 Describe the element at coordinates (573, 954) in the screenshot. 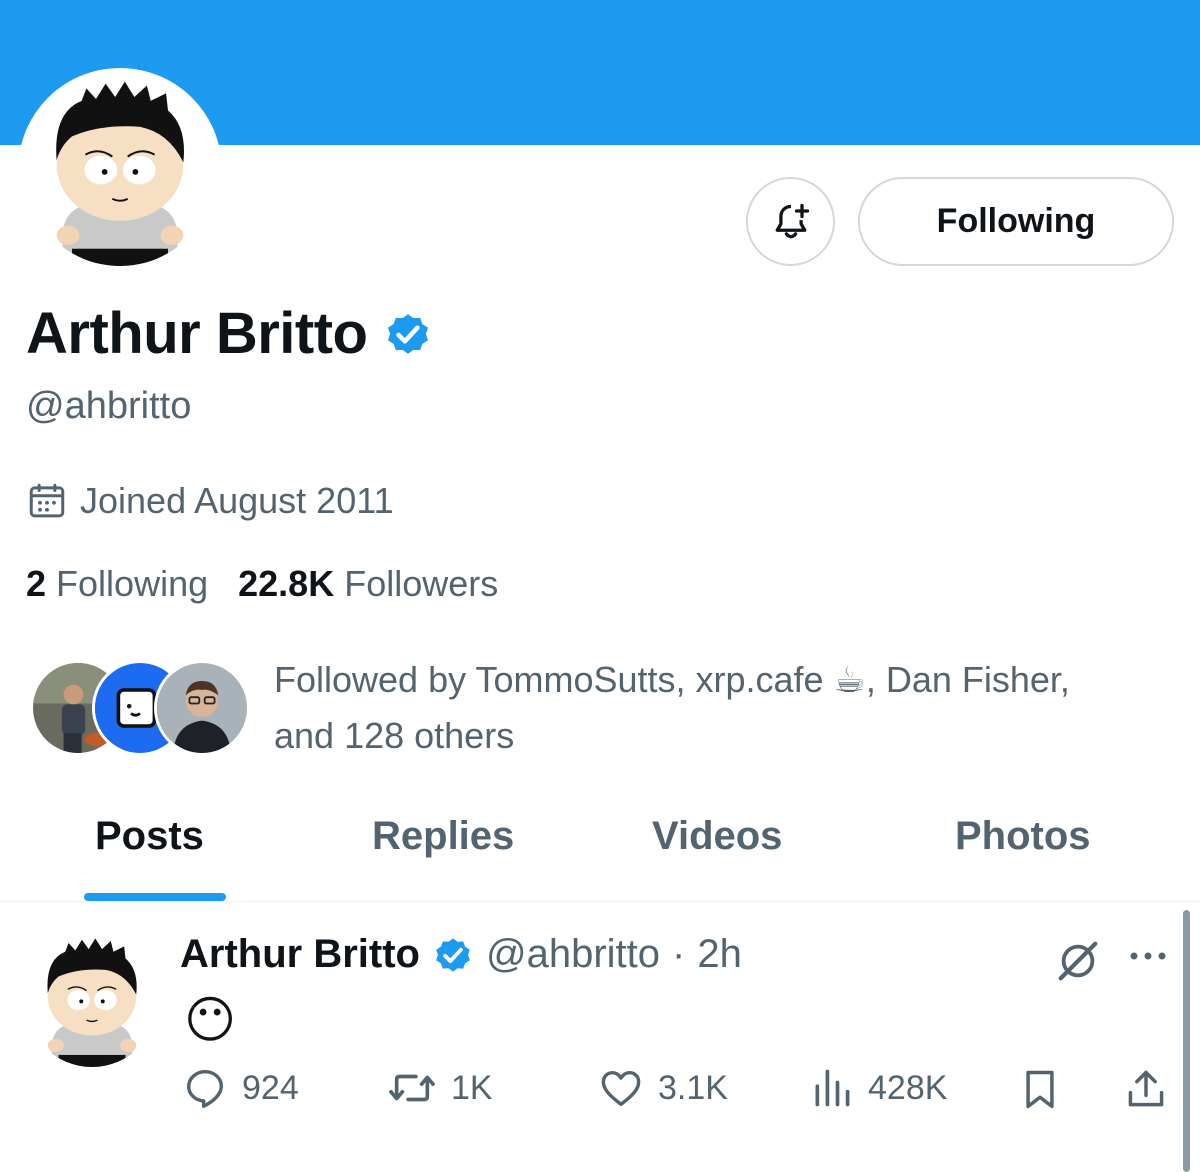

I see `post-author-handle: @ahbritto` at that location.